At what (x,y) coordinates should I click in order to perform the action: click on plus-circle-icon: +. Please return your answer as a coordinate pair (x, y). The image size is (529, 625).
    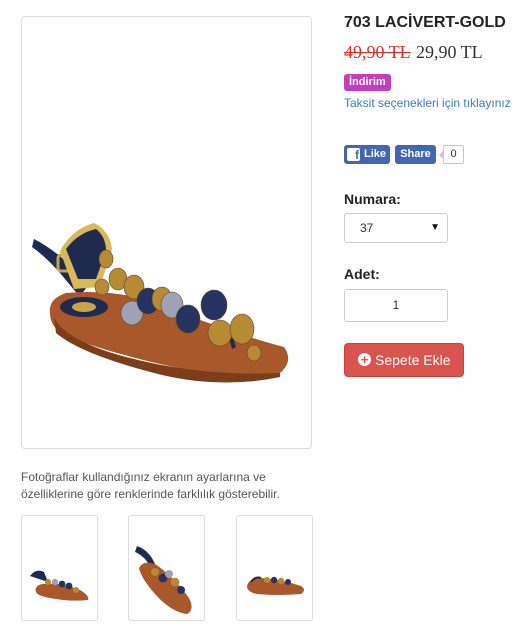
    Looking at the image, I should click on (364, 359).